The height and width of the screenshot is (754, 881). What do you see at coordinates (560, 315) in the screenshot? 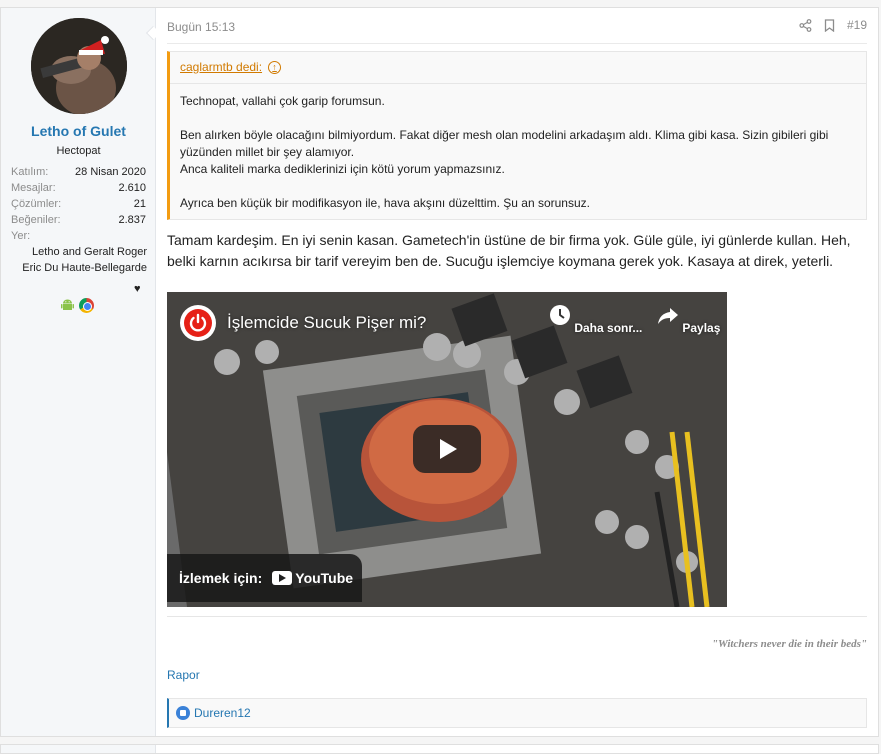
I see `clock-icon` at bounding box center [560, 315].